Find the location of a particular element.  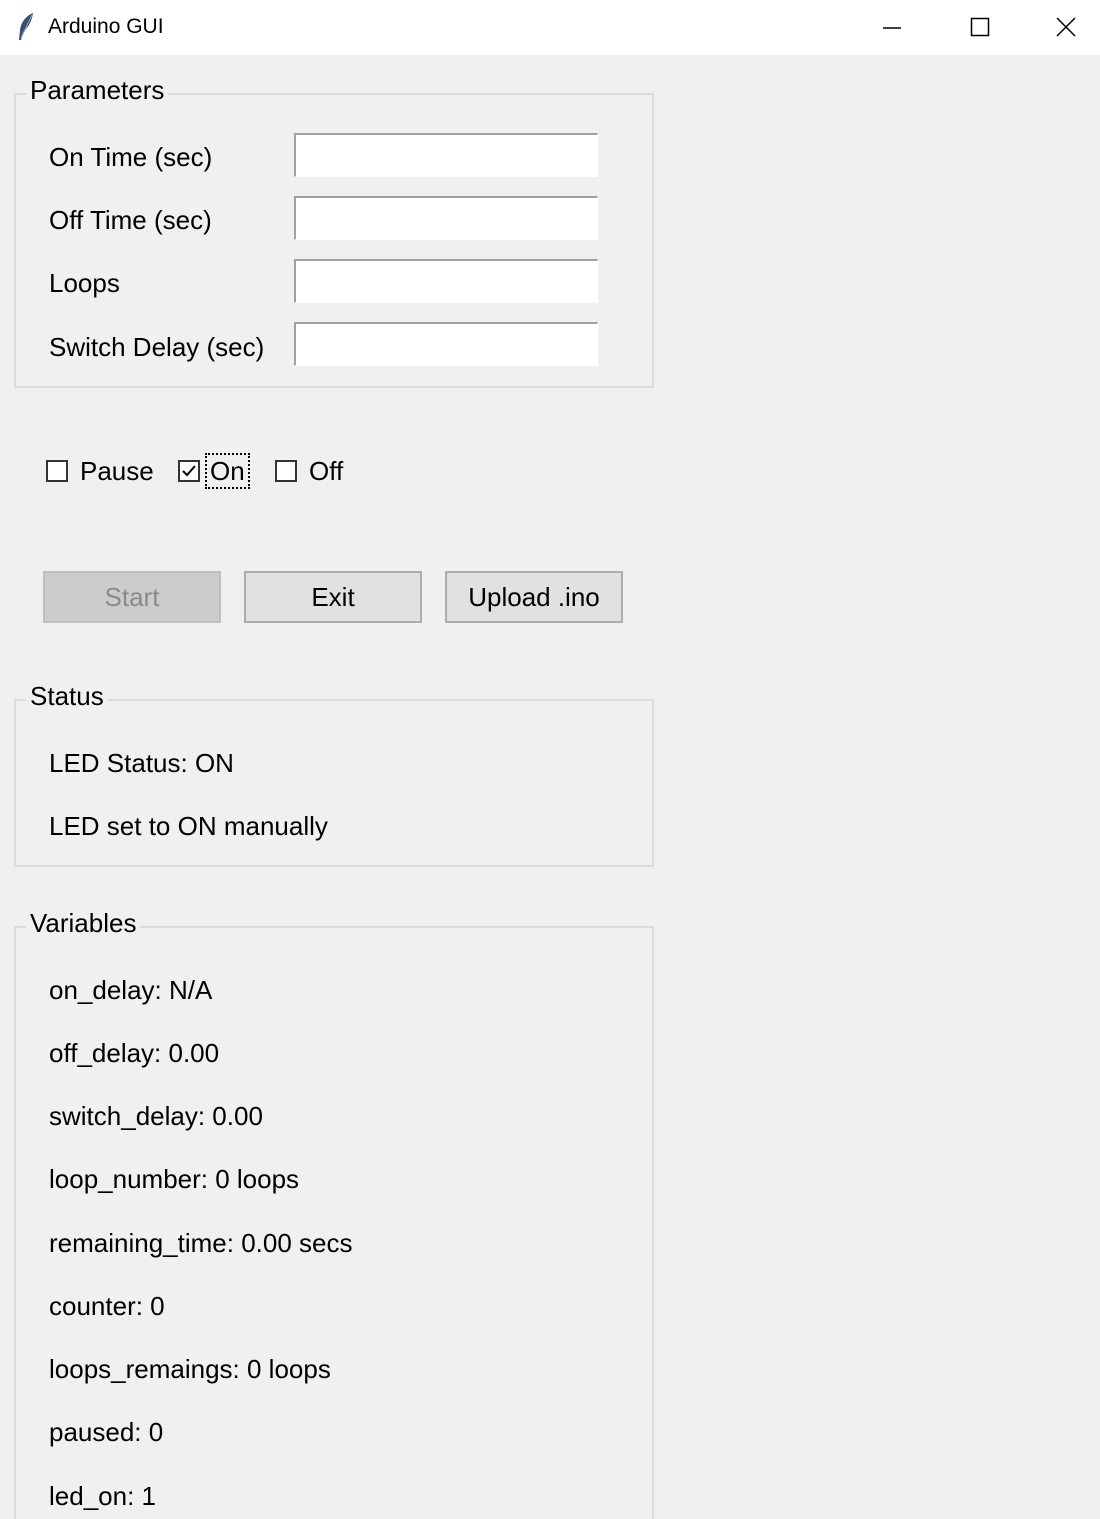

close-button is located at coordinates (1061, 27).